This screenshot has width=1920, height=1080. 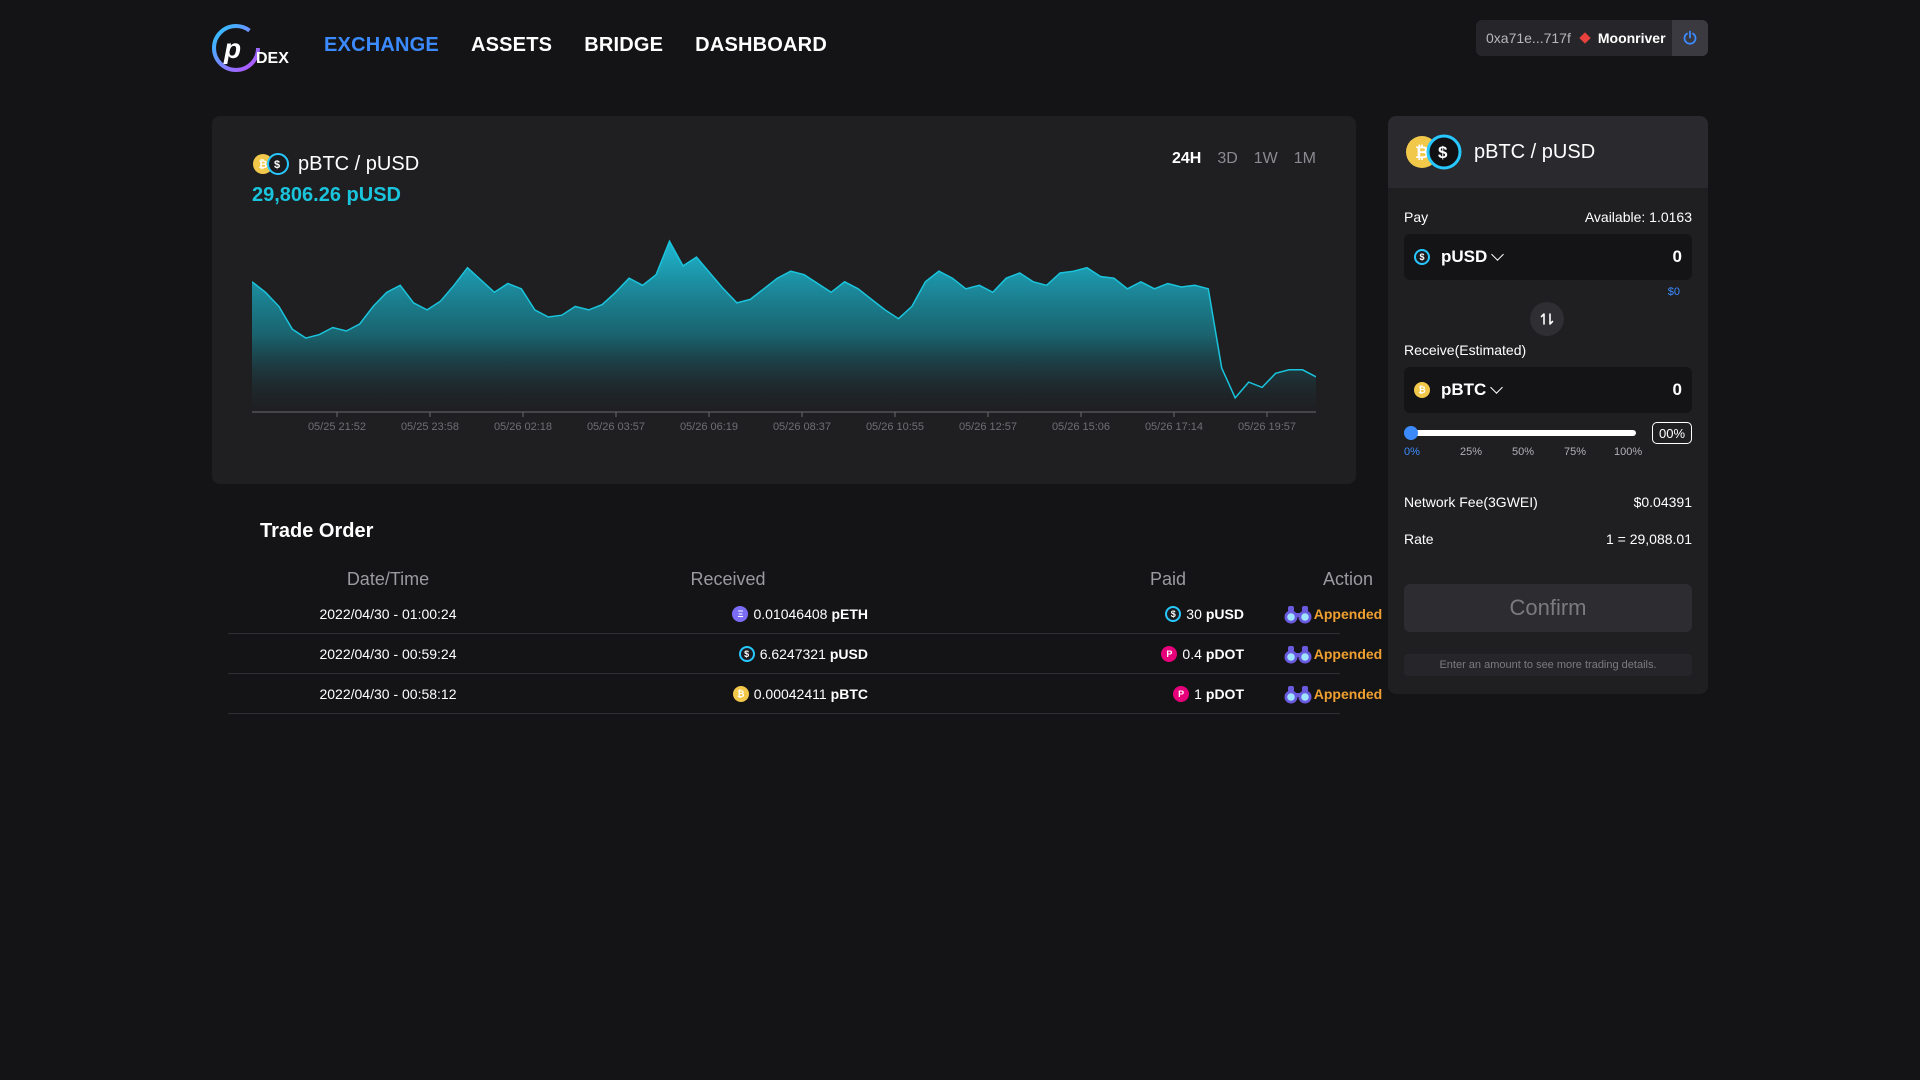 What do you see at coordinates (1535, 151) in the screenshot?
I see `swap-pair-title: pBTC / pUSD` at bounding box center [1535, 151].